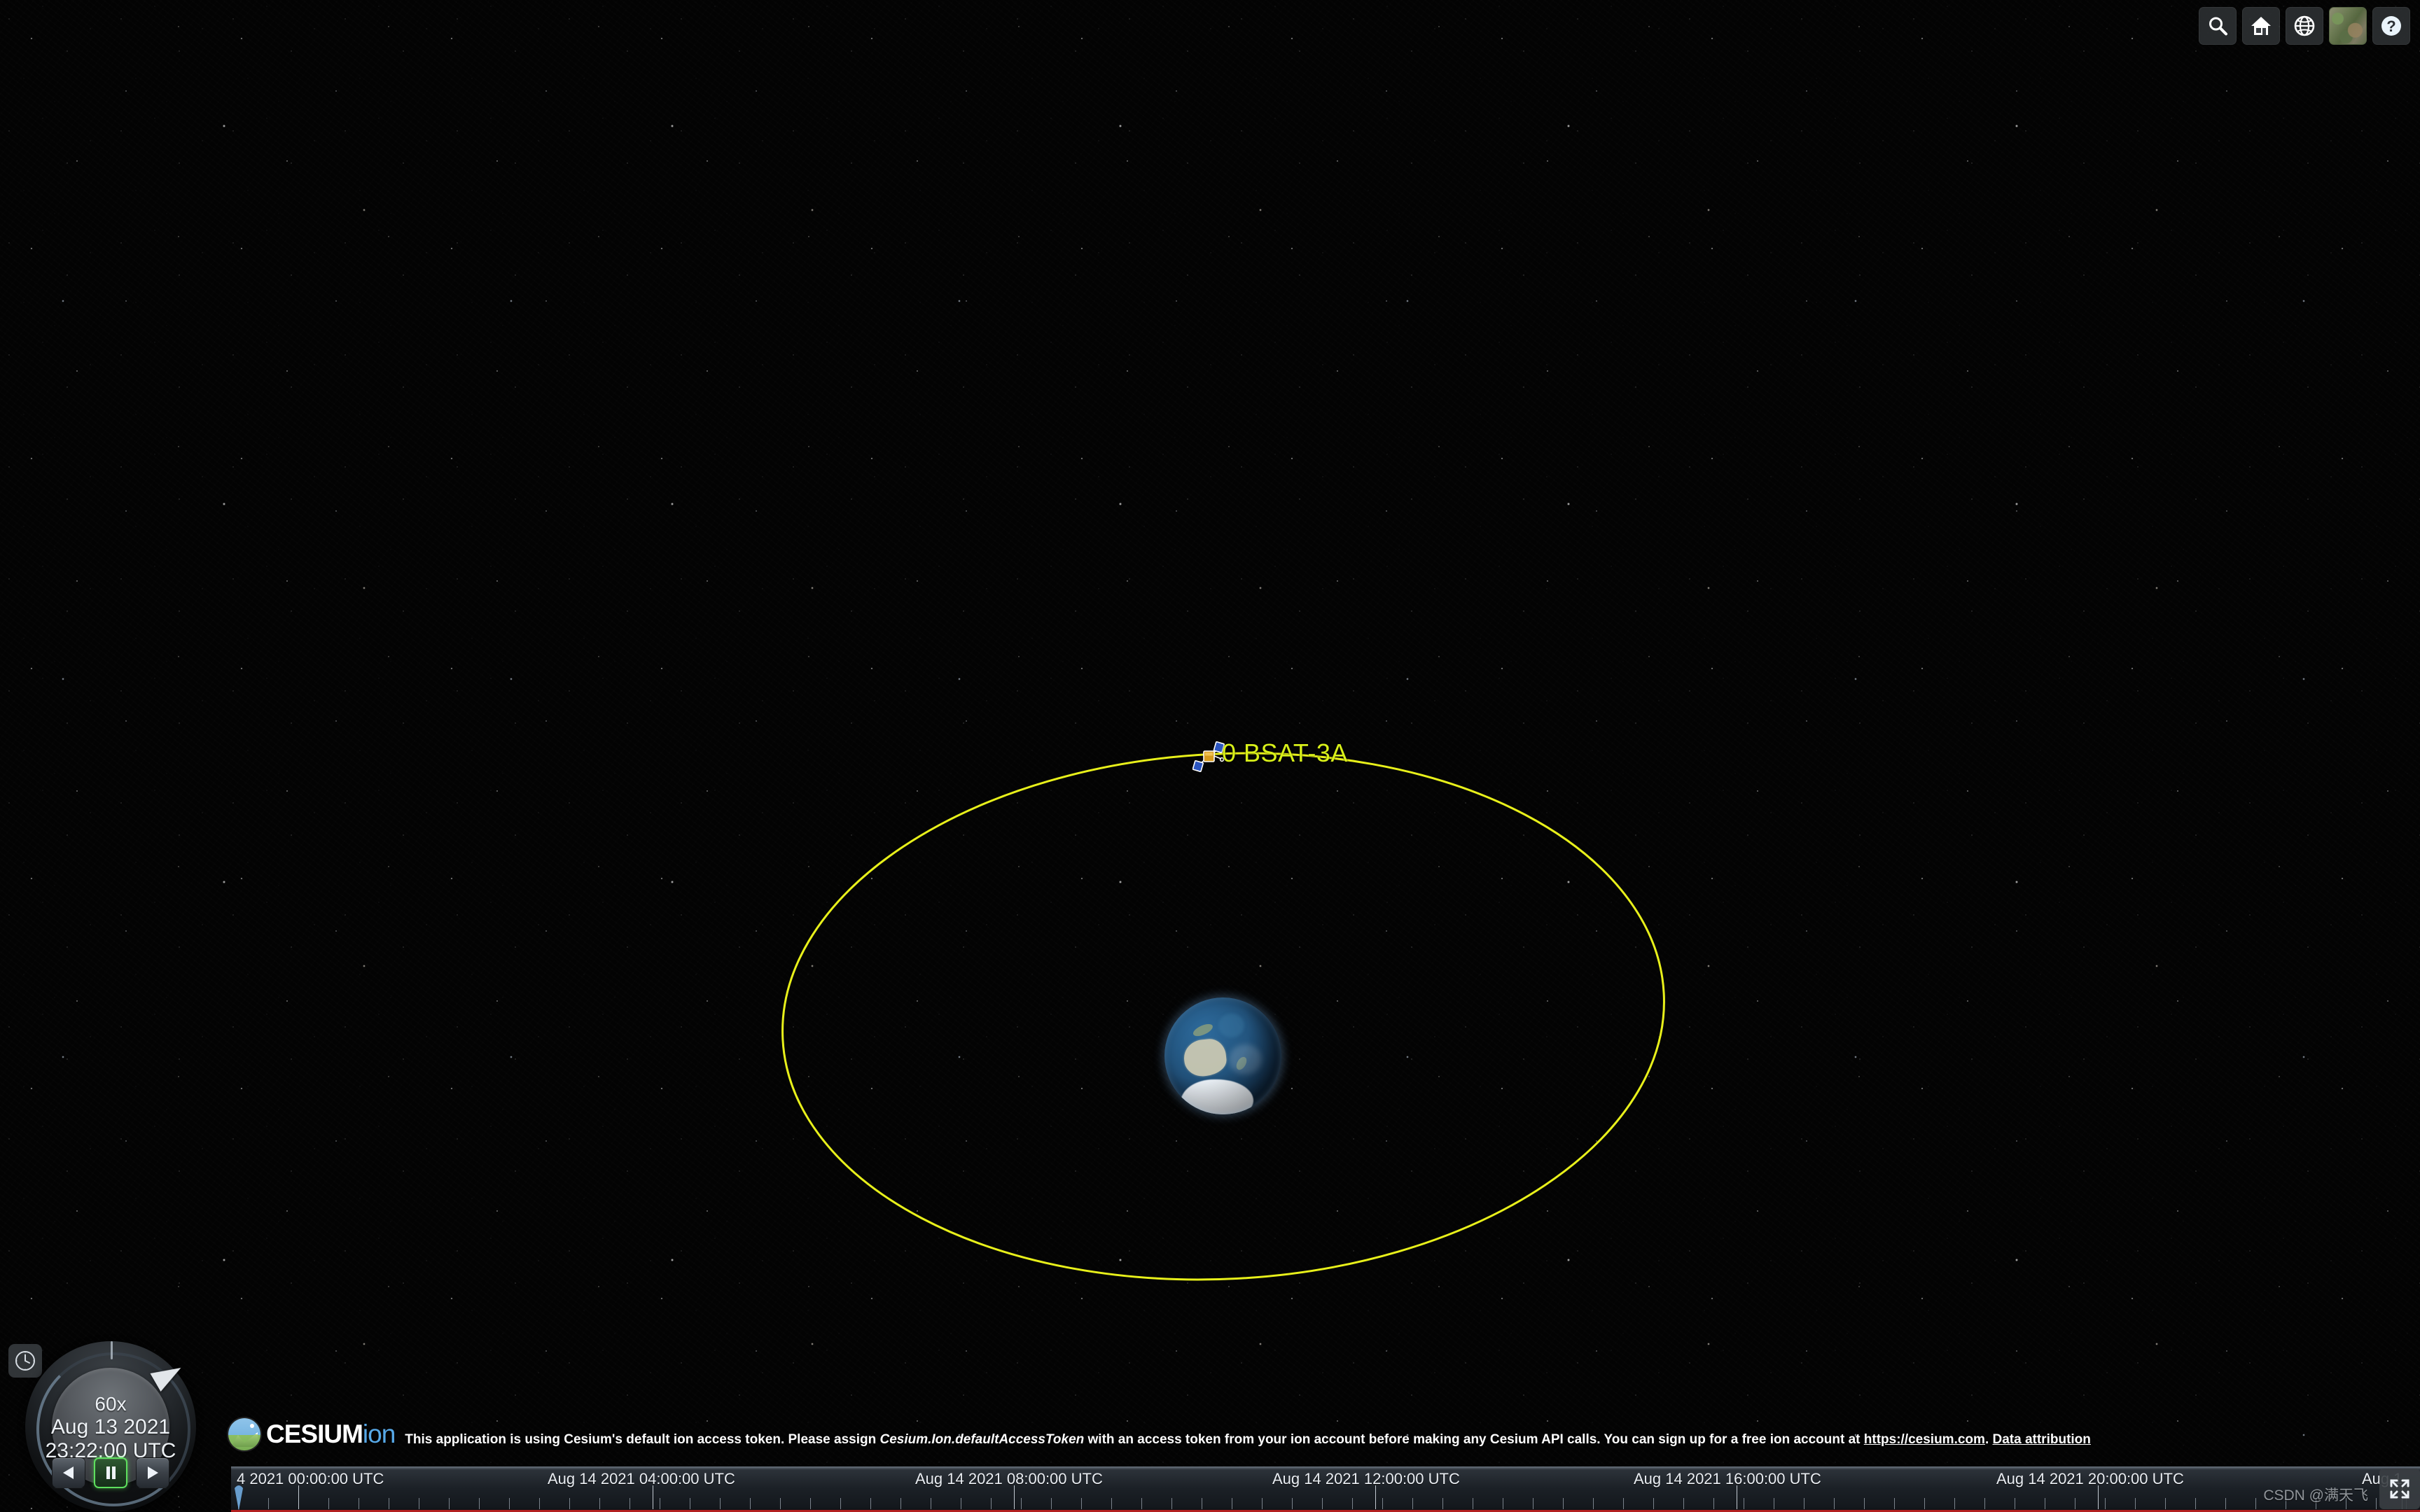 This screenshot has height=1512, width=2420. I want to click on fullscreen-button, so click(2399, 1489).